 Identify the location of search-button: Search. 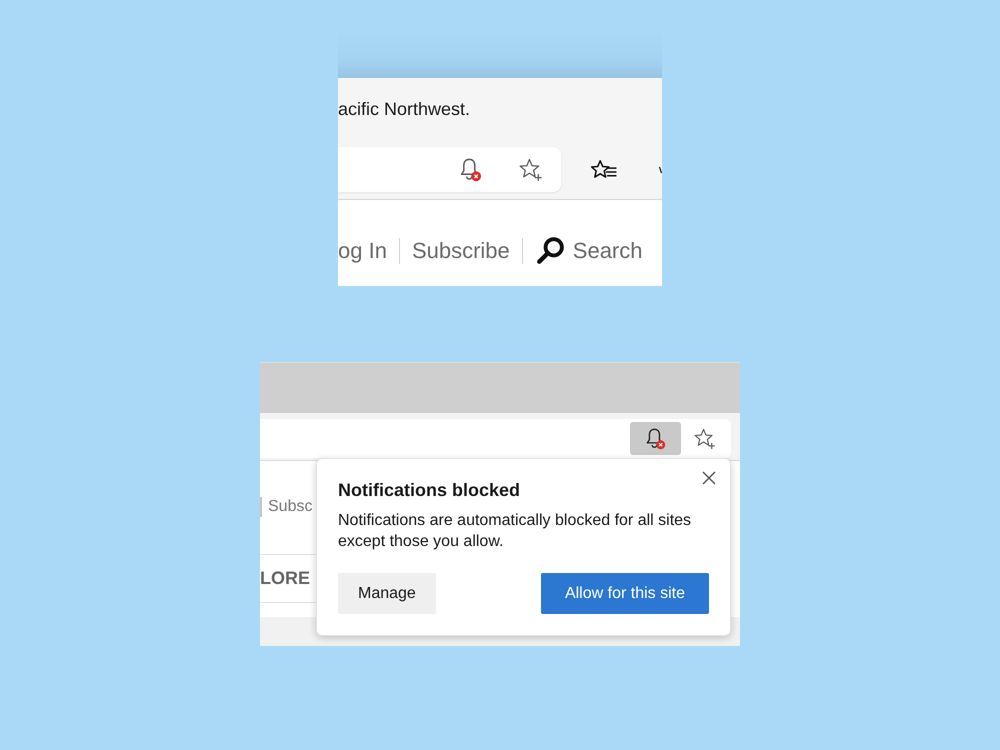
(588, 250).